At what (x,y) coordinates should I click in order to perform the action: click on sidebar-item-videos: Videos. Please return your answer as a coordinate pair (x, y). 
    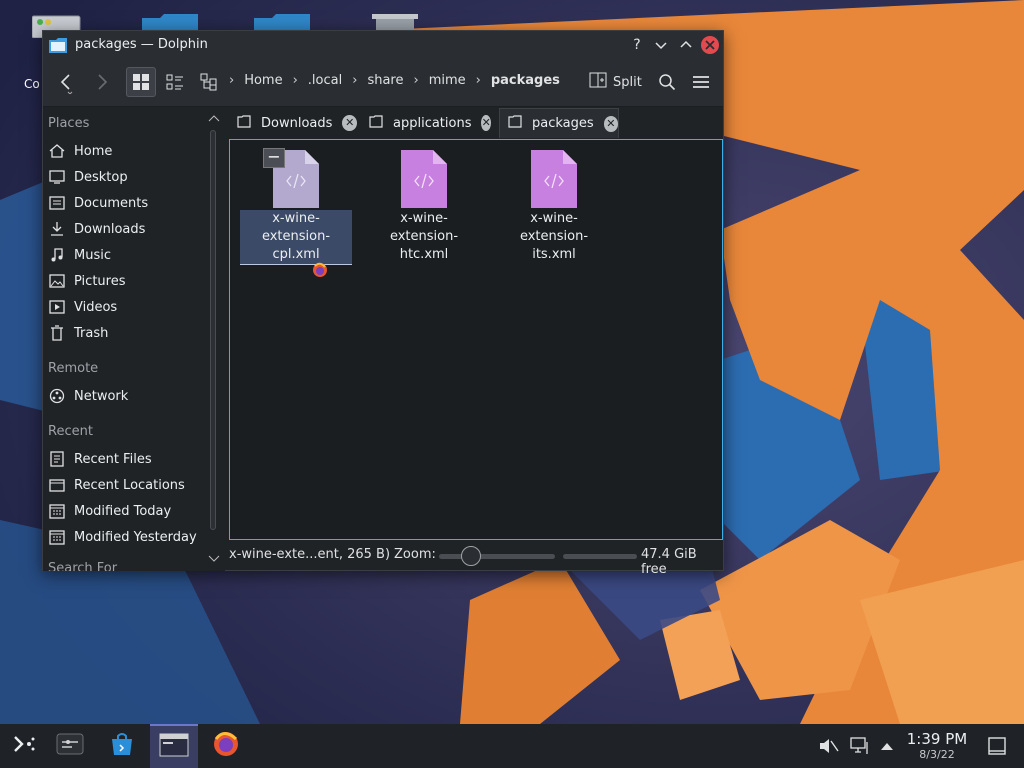
    Looking at the image, I should click on (133, 307).